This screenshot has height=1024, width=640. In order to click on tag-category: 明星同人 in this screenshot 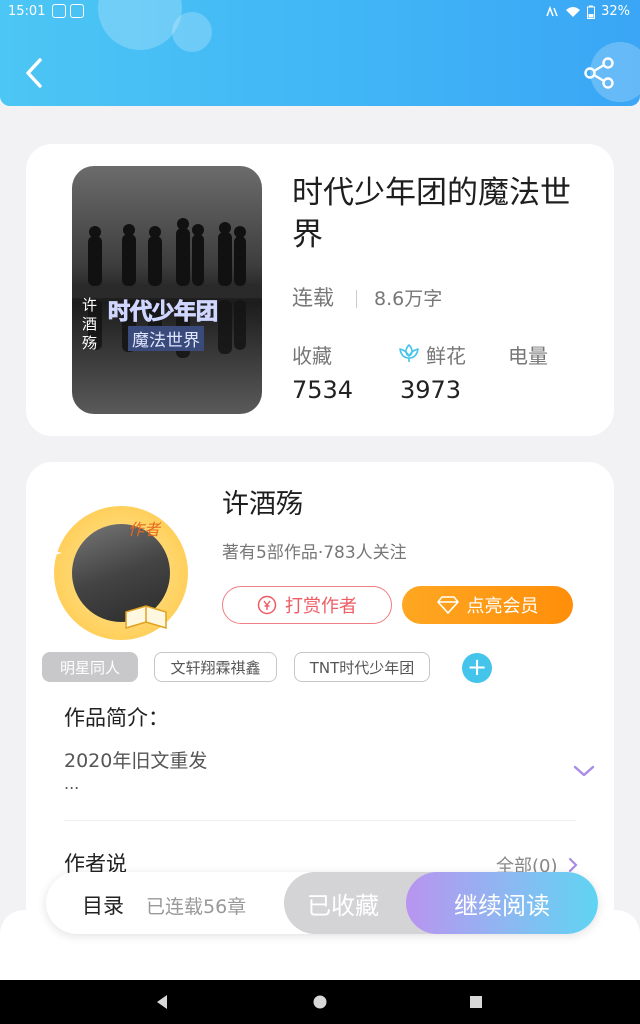, I will do `click(90, 667)`.